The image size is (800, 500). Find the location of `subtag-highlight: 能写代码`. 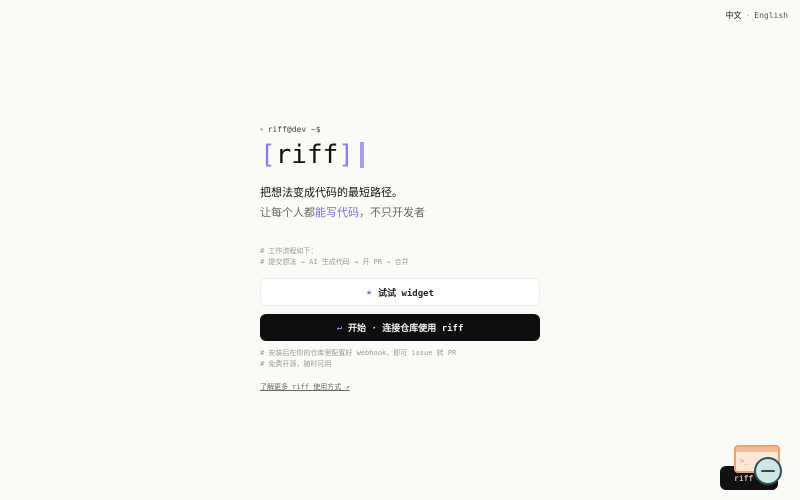

subtag-highlight: 能写代码 is located at coordinates (337, 212).